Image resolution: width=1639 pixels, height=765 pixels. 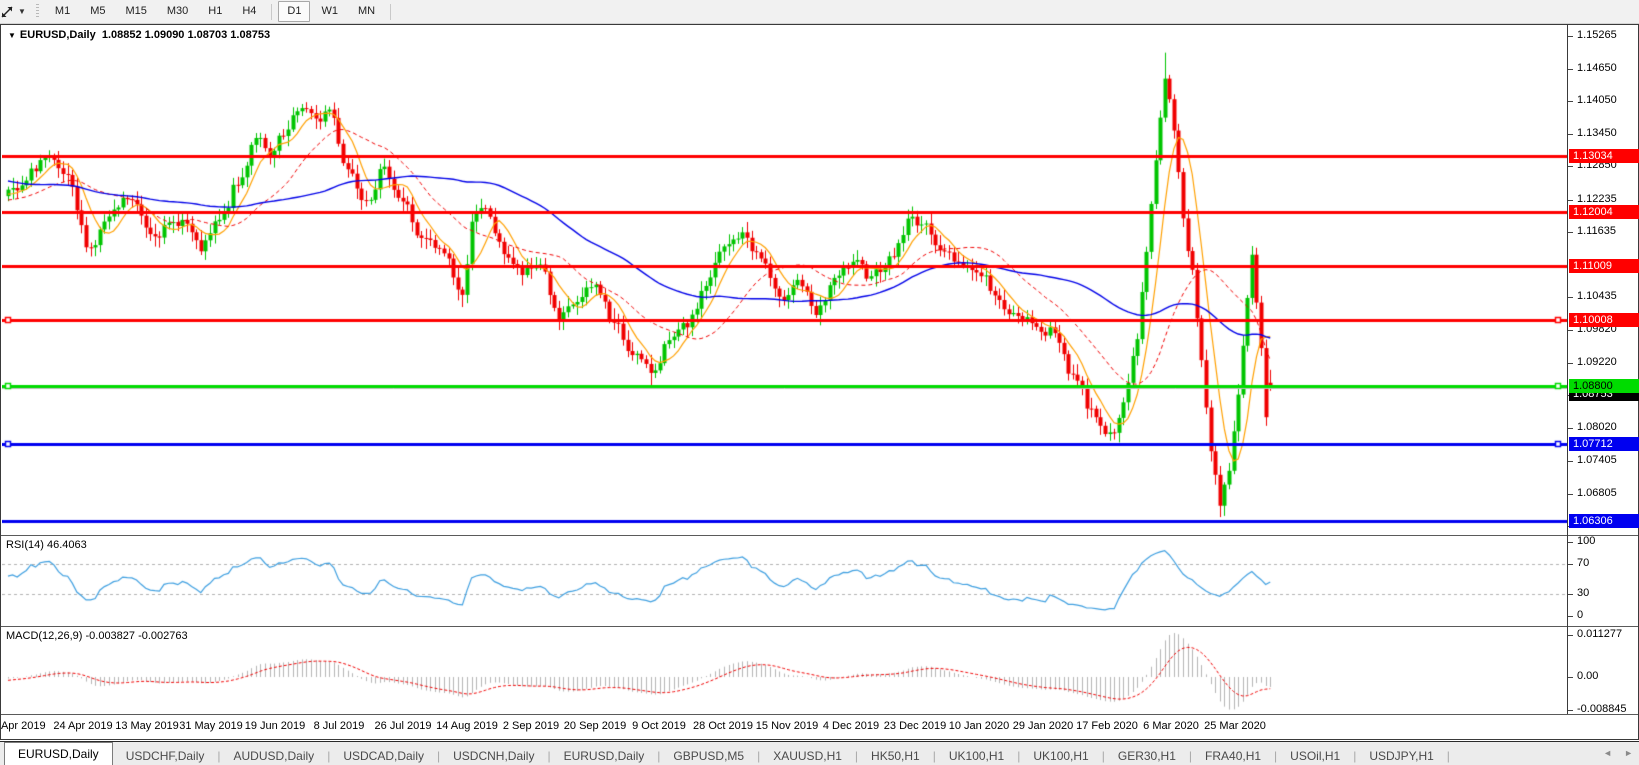 I want to click on rsi-panel-canvas, so click(x=784, y=580).